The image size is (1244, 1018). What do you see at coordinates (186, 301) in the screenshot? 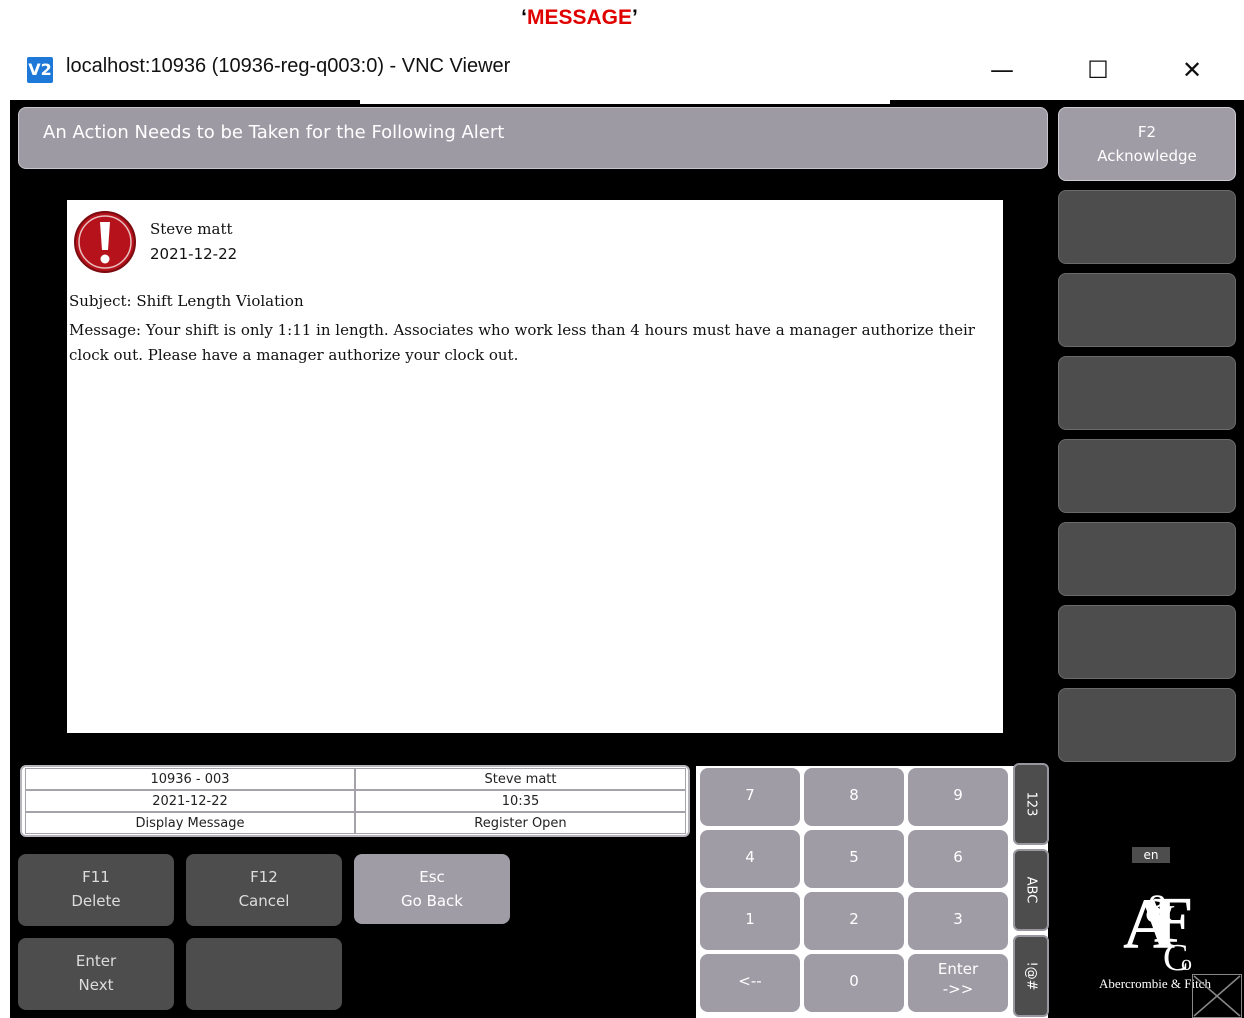
I see `message-subject: Subject: Shift Length Violation` at bounding box center [186, 301].